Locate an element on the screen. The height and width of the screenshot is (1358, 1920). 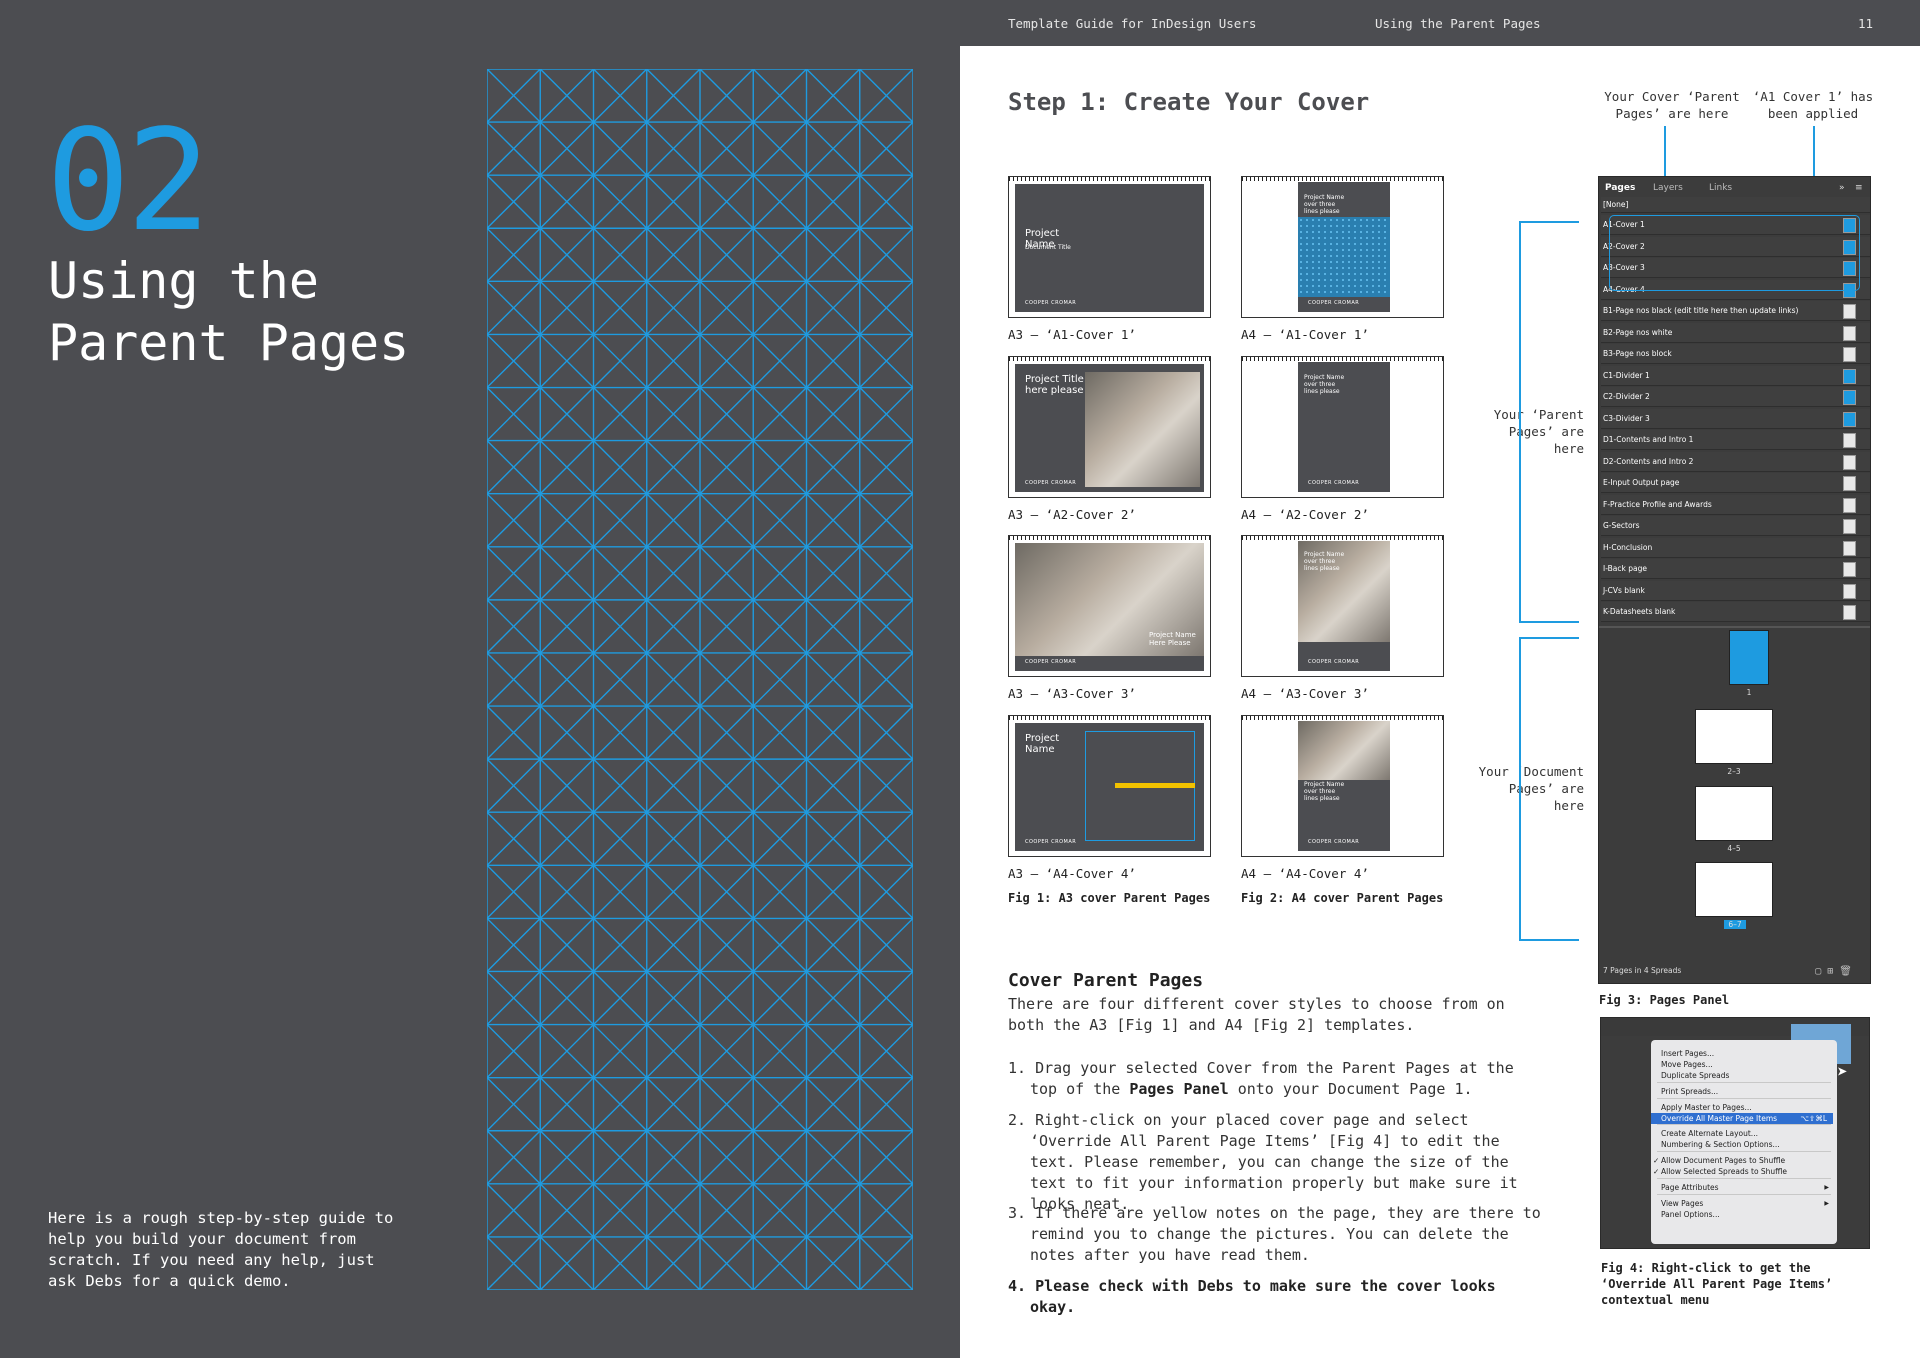
note-cover-applied: ‘A1 Cover 1’ has been applied is located at coordinates (1813, 105).